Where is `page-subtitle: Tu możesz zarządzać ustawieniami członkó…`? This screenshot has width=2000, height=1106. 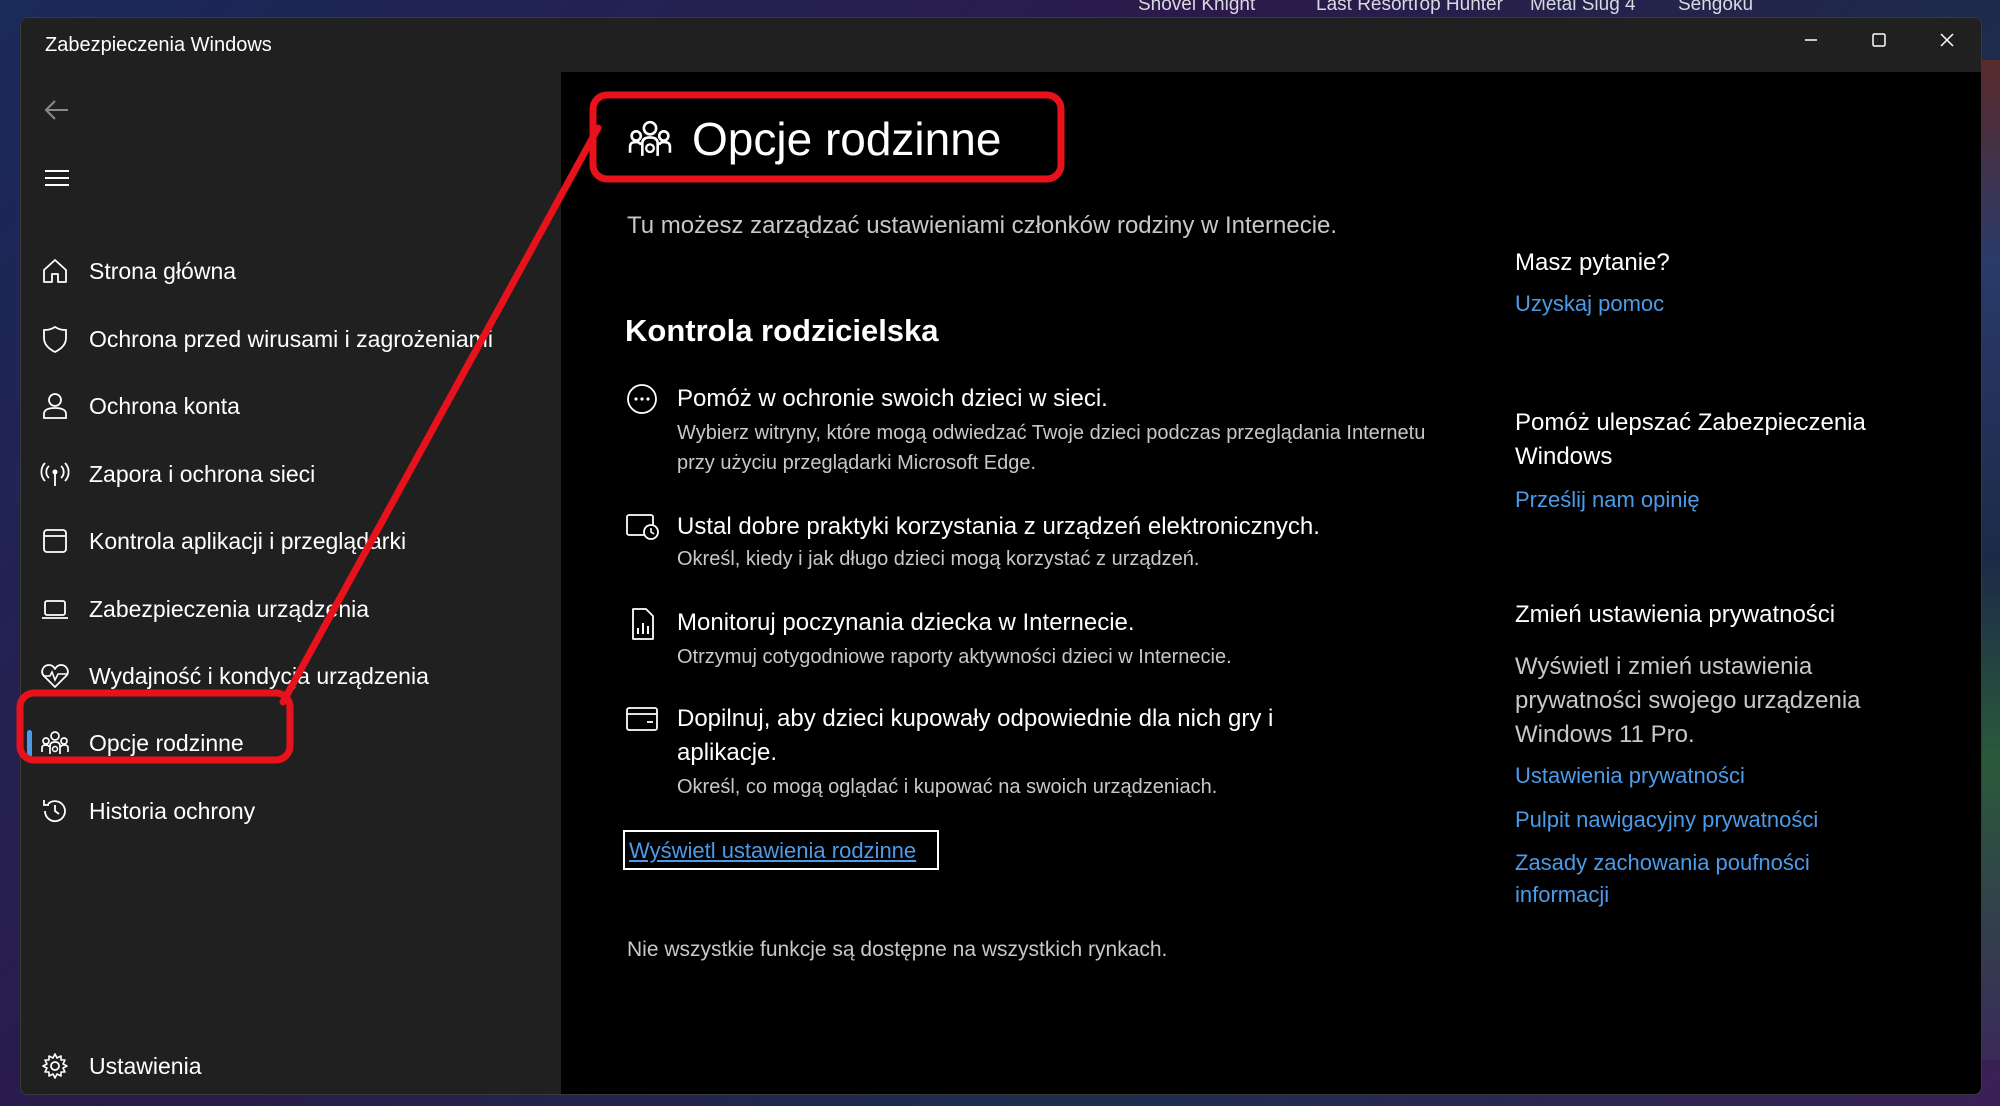 page-subtitle: Tu możesz zarządzać ustawieniami członkó… is located at coordinates (982, 225).